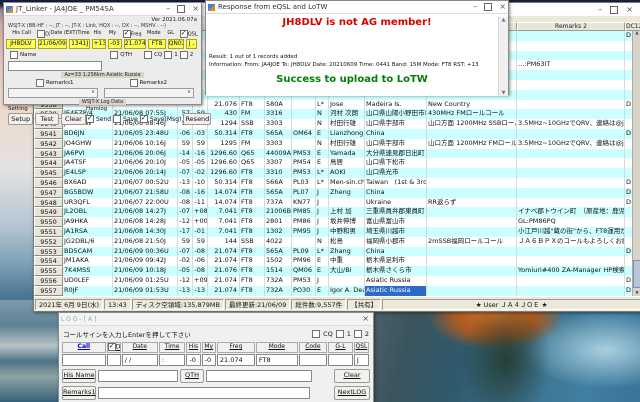 The image size is (640, 402). I want to click on gl-field: QN02, so click(176, 44).